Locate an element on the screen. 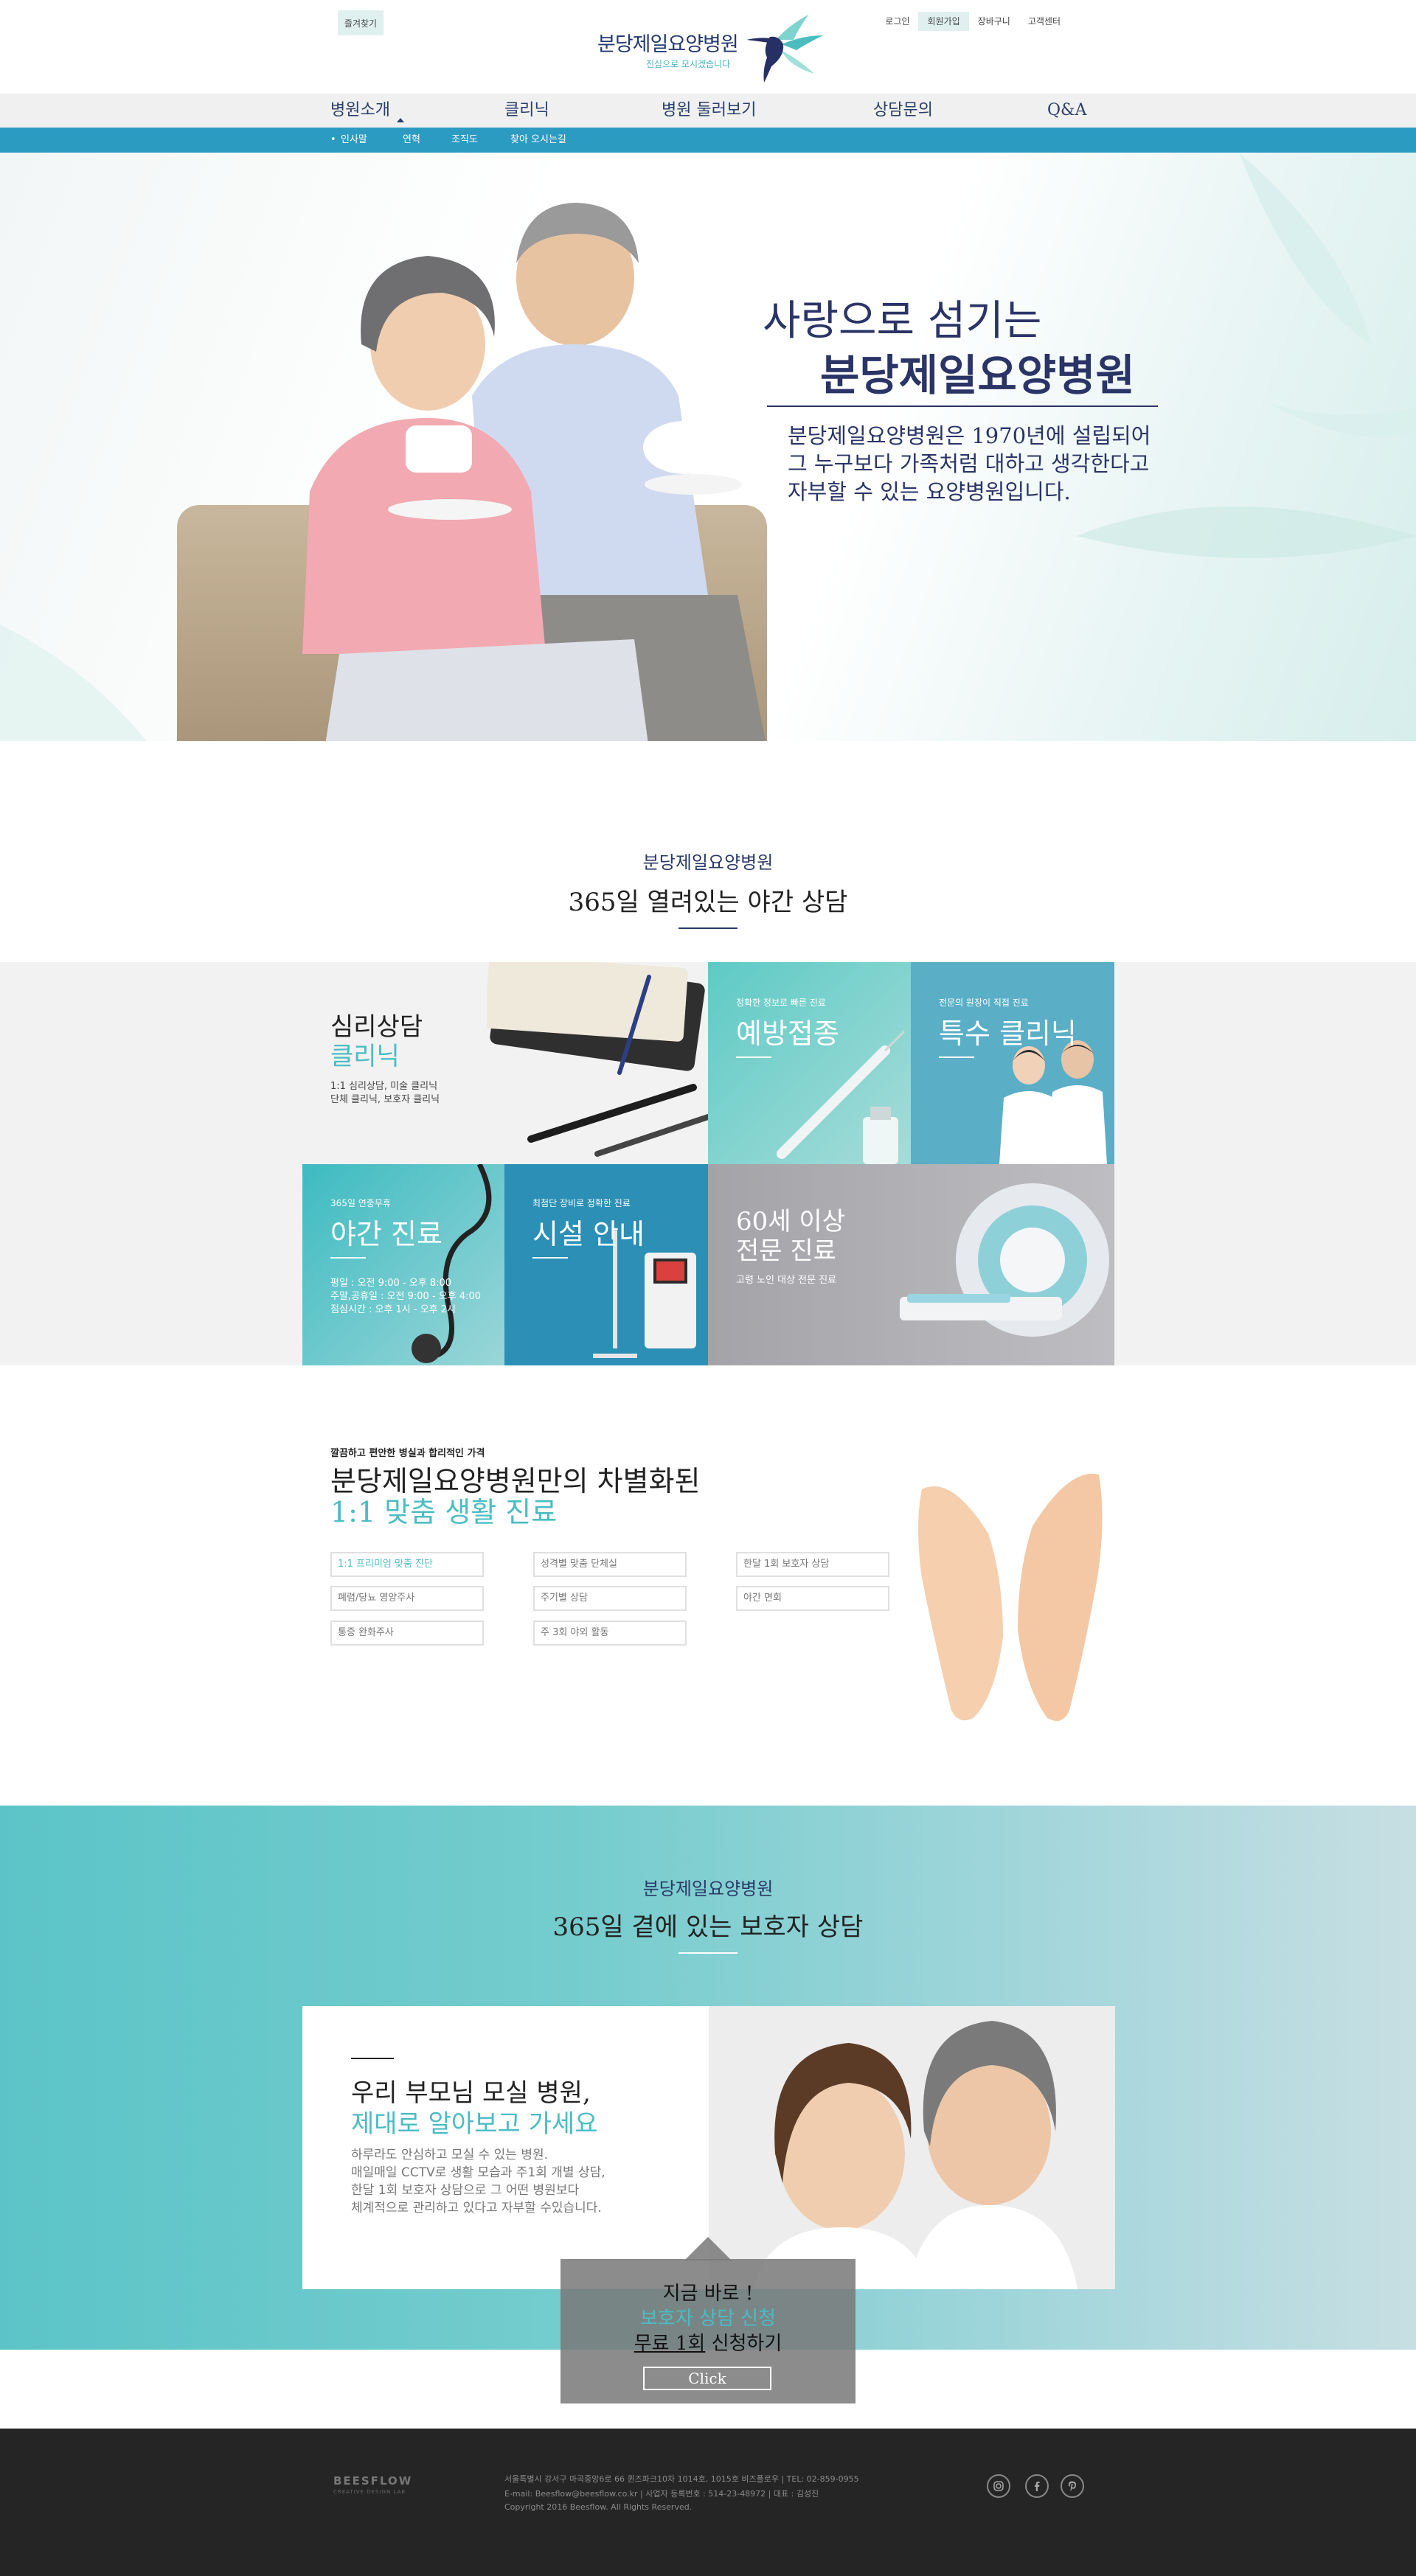 The image size is (1416, 2576). psych-desc1: 1:1 심리상담, 미술 클리닉 is located at coordinates (384, 1087).